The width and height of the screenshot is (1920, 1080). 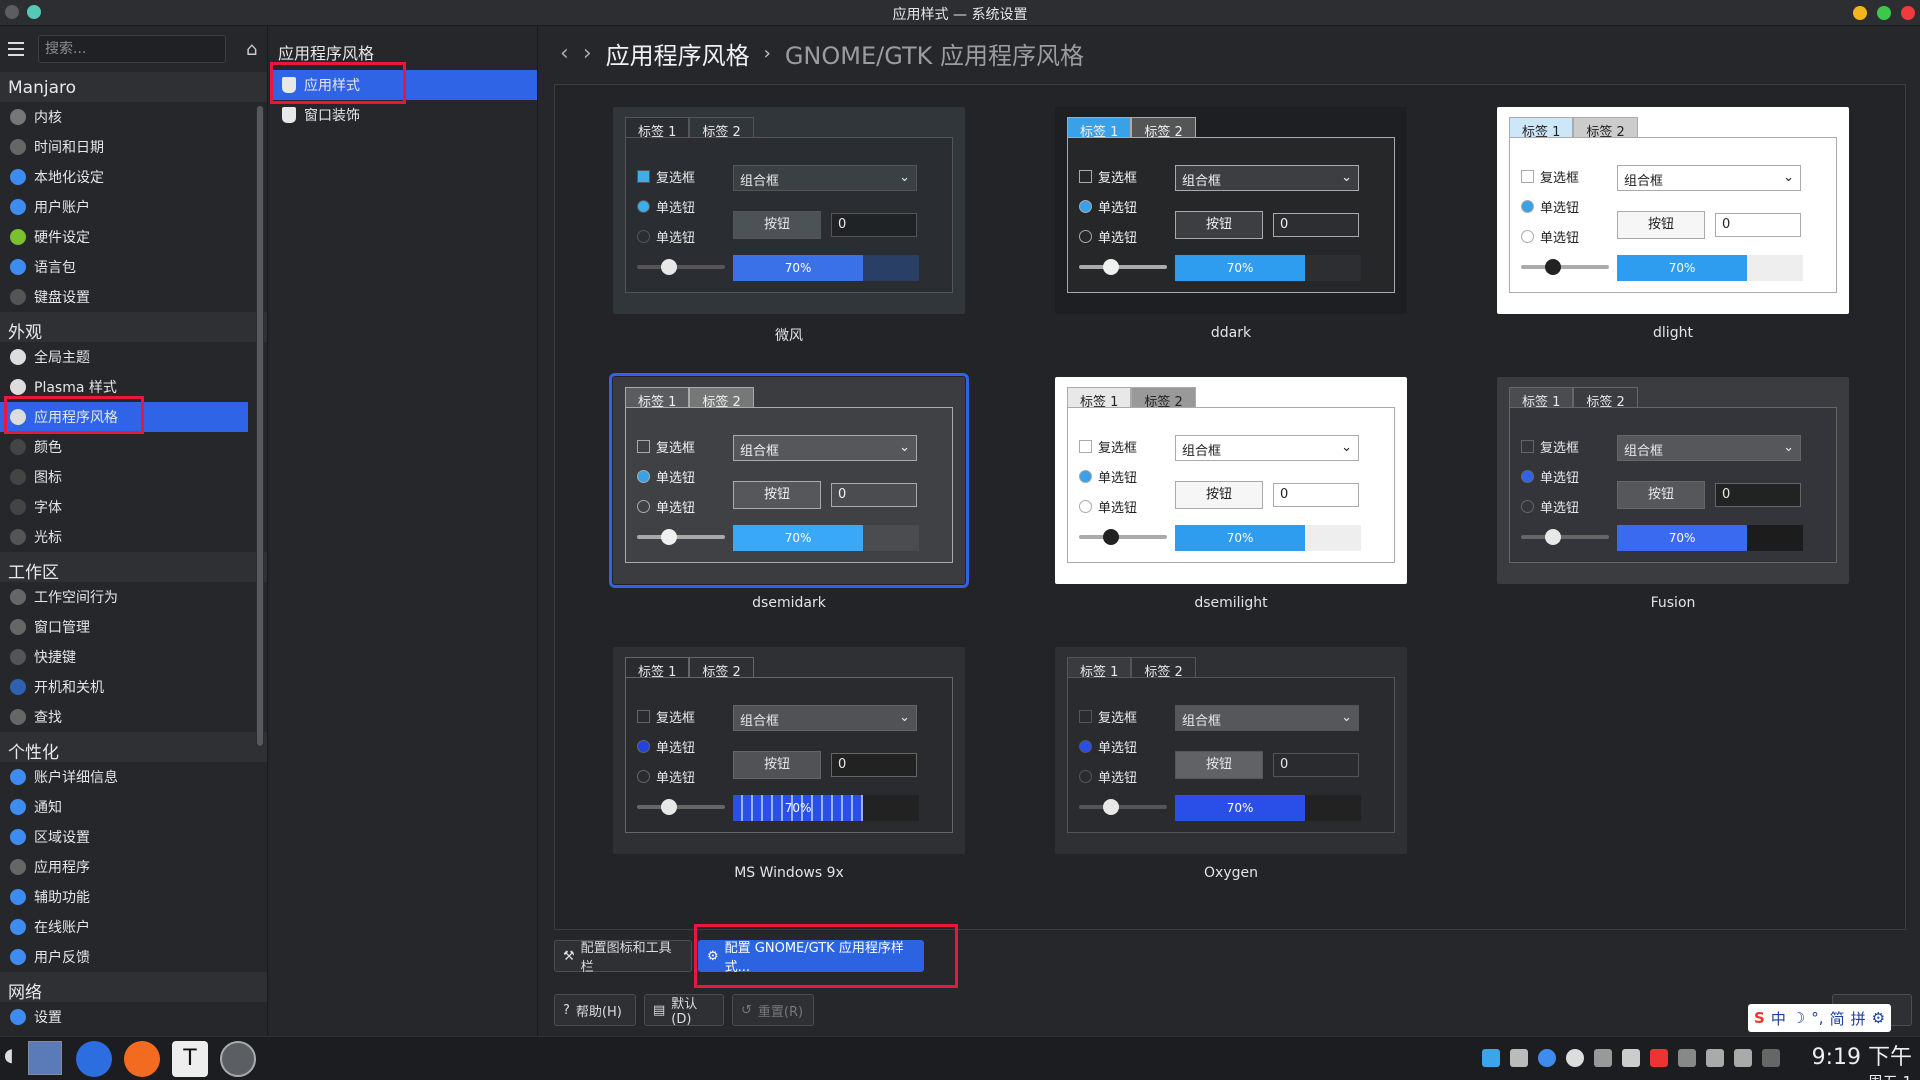 I want to click on sidebar-item: 设置, so click(x=133, y=1017).